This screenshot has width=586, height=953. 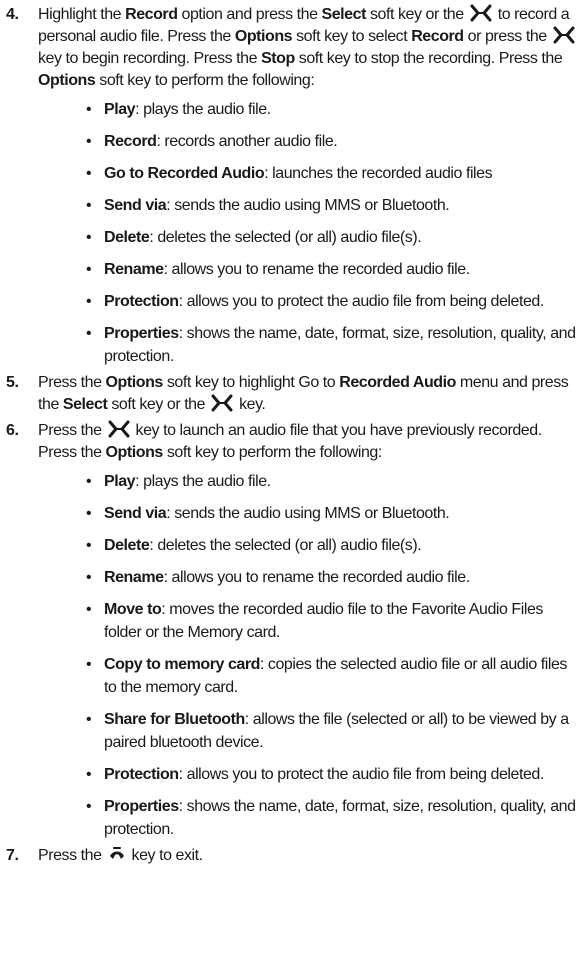 What do you see at coordinates (12, 382) in the screenshot?
I see `step-number: 5.` at bounding box center [12, 382].